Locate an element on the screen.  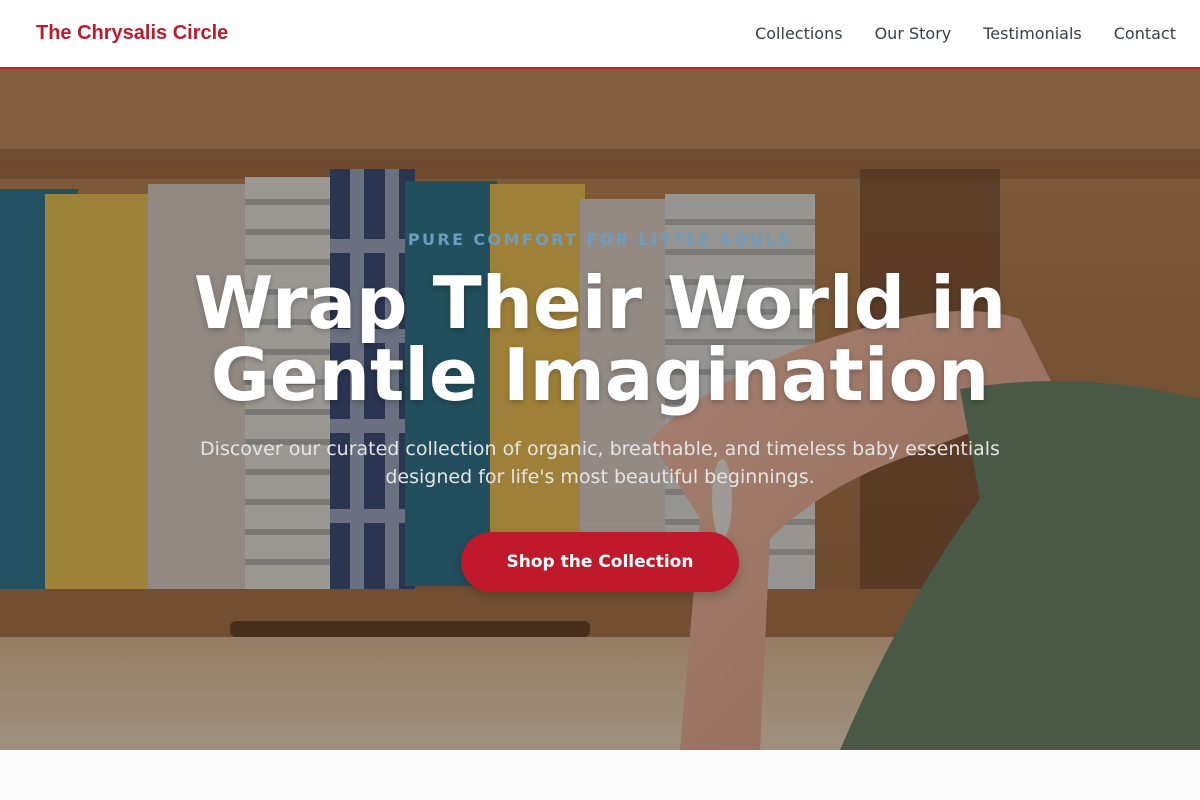
nav-link-our-story: Our Story is located at coordinates (913, 33).